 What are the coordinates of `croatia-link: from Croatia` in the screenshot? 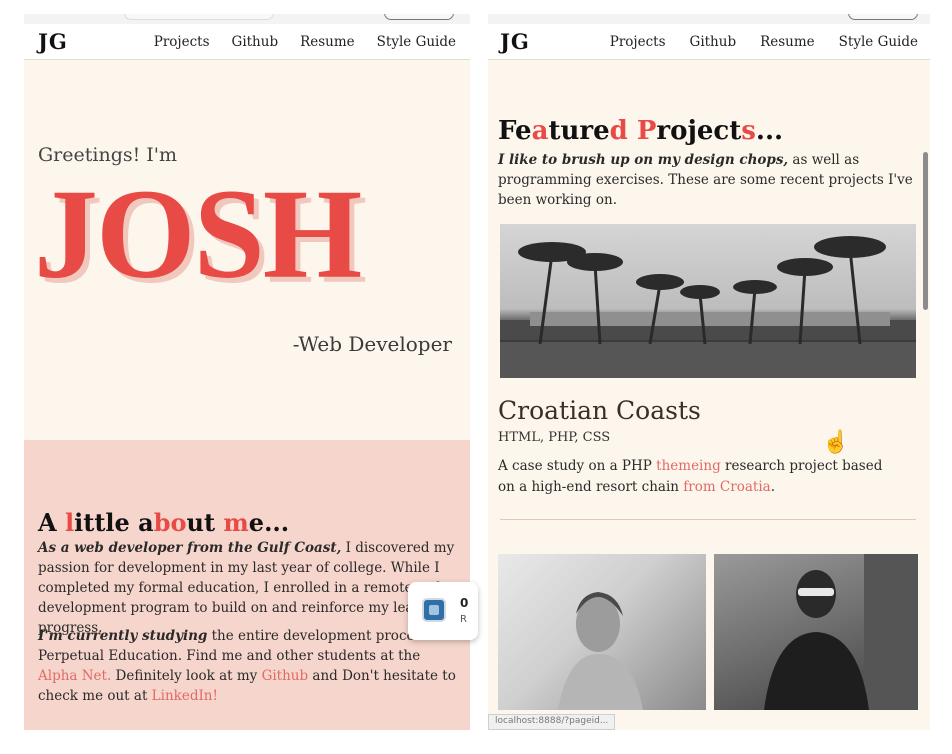 It's located at (726, 487).